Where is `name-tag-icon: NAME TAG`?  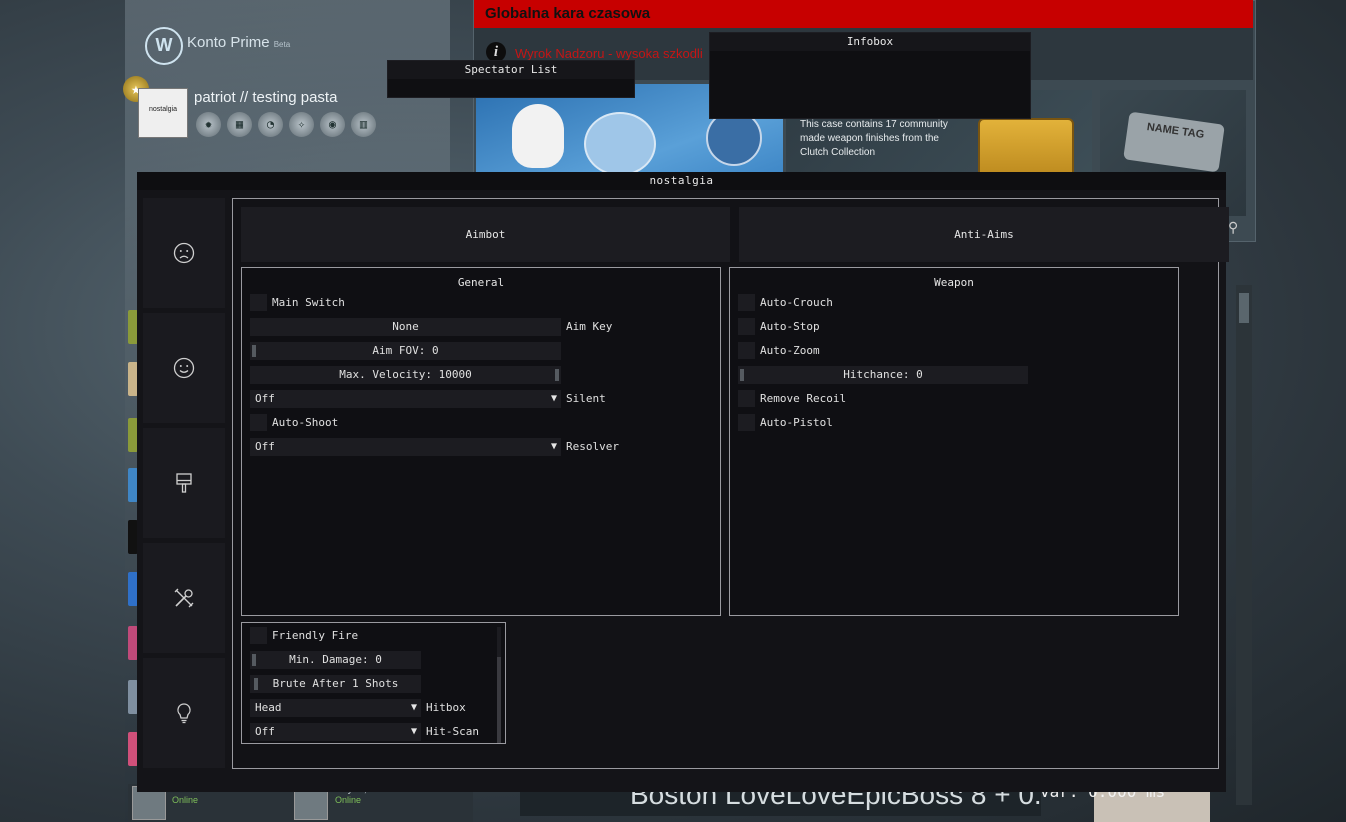
name-tag-icon: NAME TAG is located at coordinates (1174, 142).